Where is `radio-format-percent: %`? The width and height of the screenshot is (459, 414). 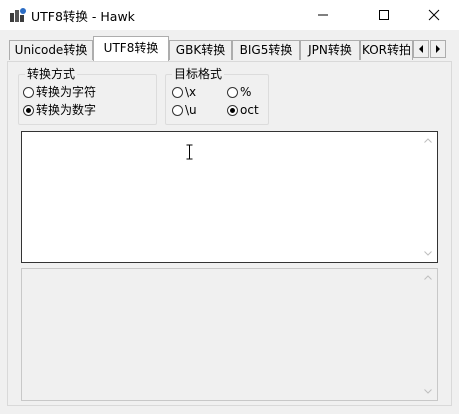
radio-format-percent: % is located at coordinates (239, 92).